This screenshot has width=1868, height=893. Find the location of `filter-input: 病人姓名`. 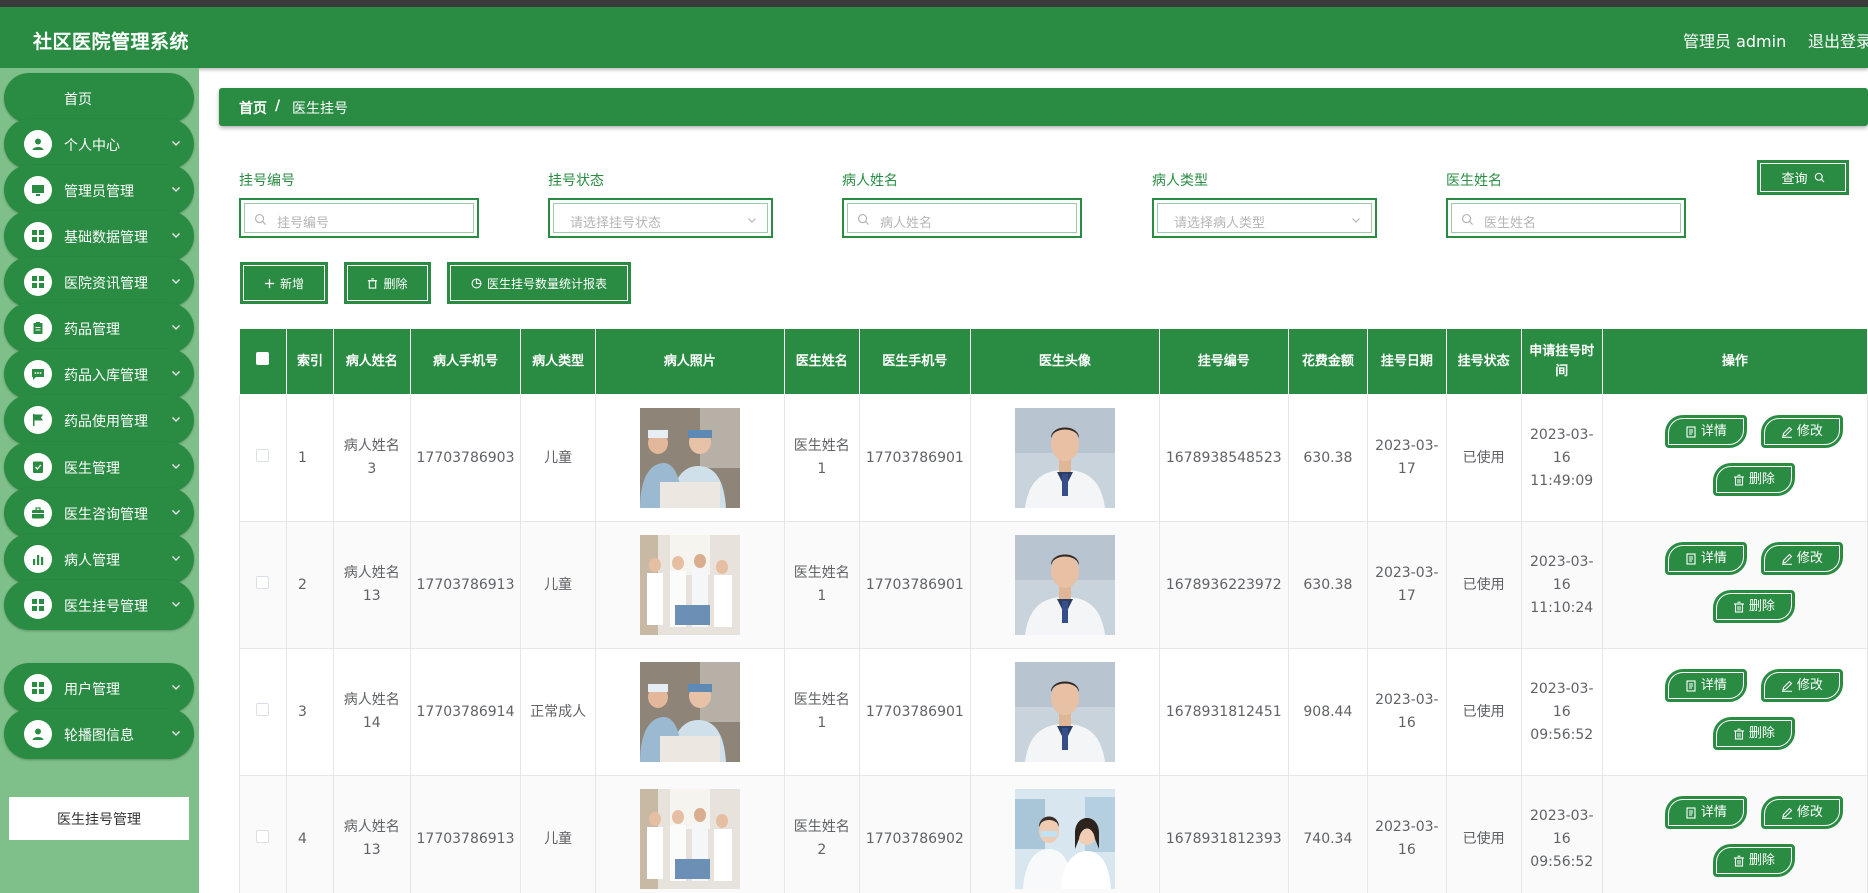

filter-input: 病人姓名 is located at coordinates (962, 218).